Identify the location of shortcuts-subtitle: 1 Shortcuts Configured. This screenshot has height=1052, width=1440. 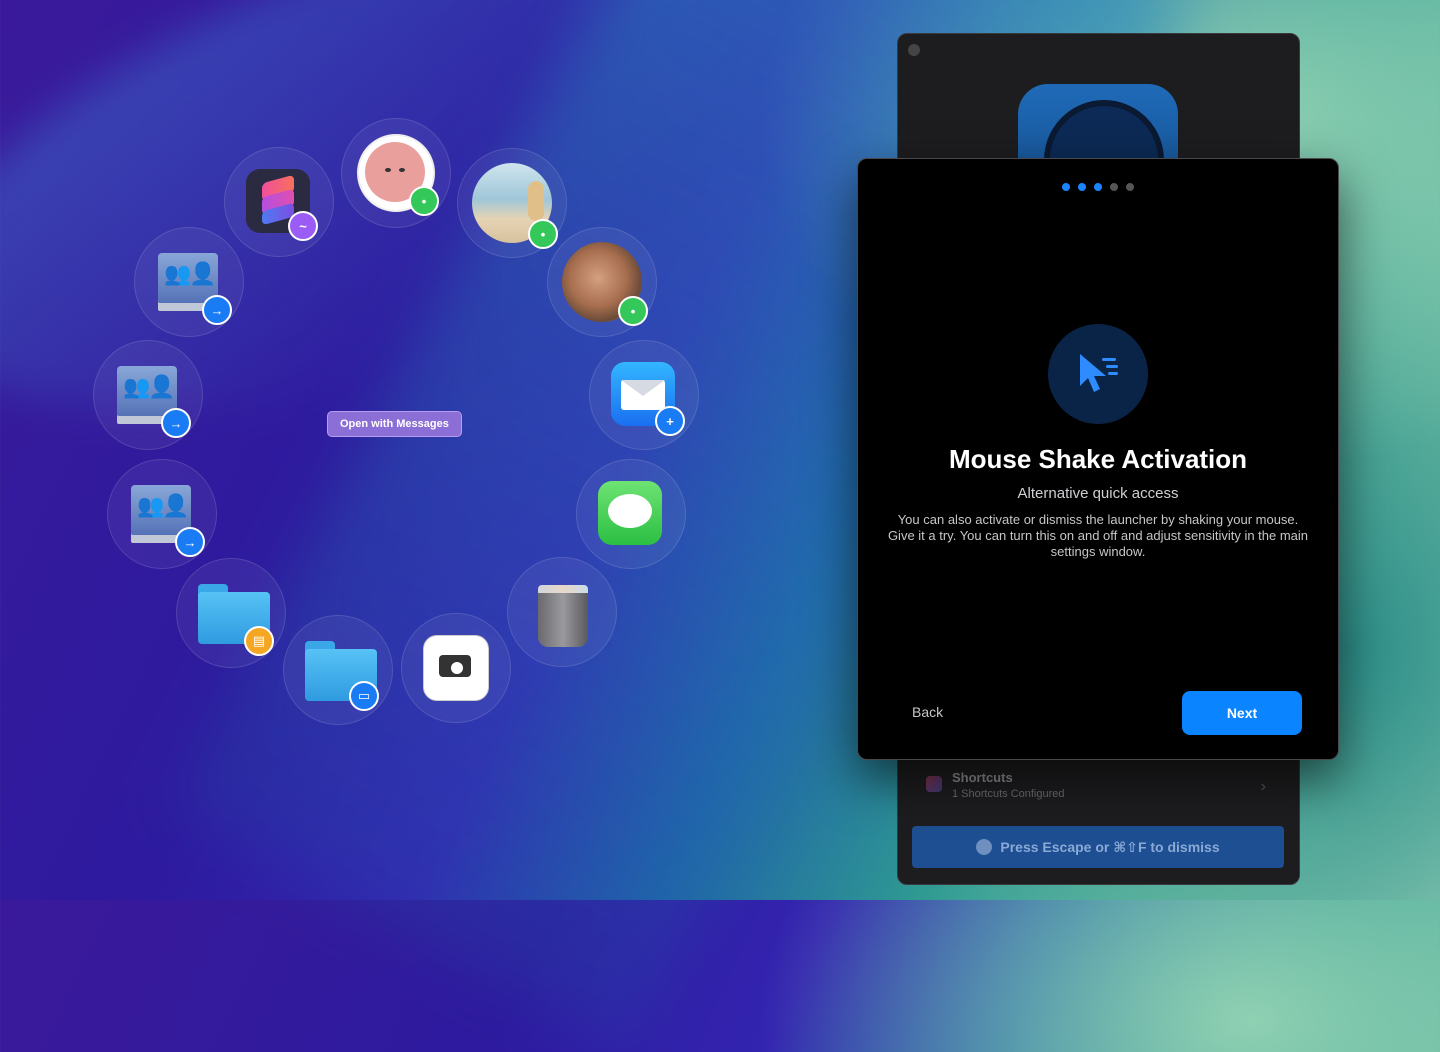
(1008, 794).